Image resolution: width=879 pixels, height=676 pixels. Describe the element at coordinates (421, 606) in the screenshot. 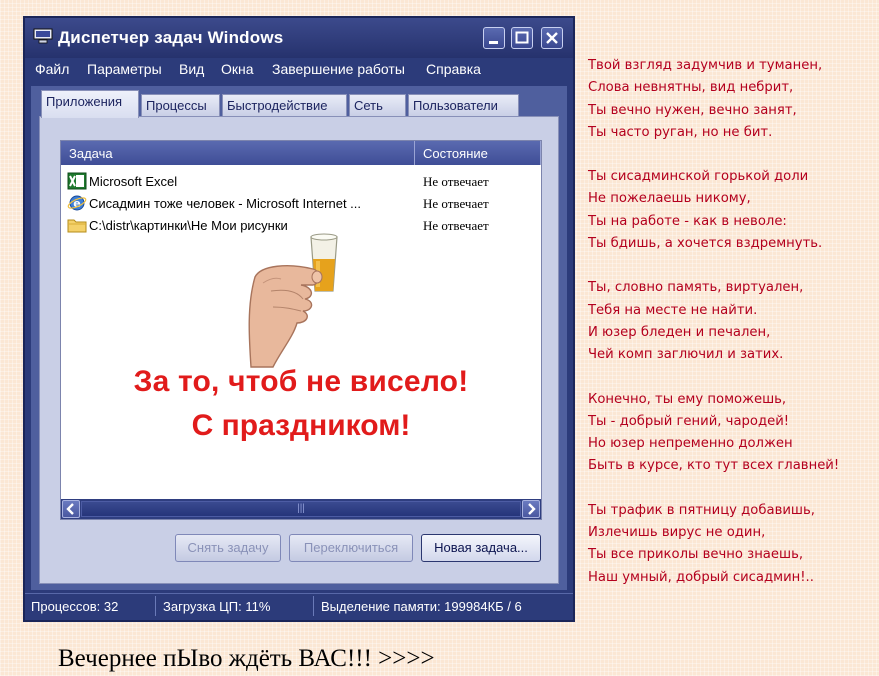

I see `status-memory: Выделение памяти: 199984КБ / 6` at that location.